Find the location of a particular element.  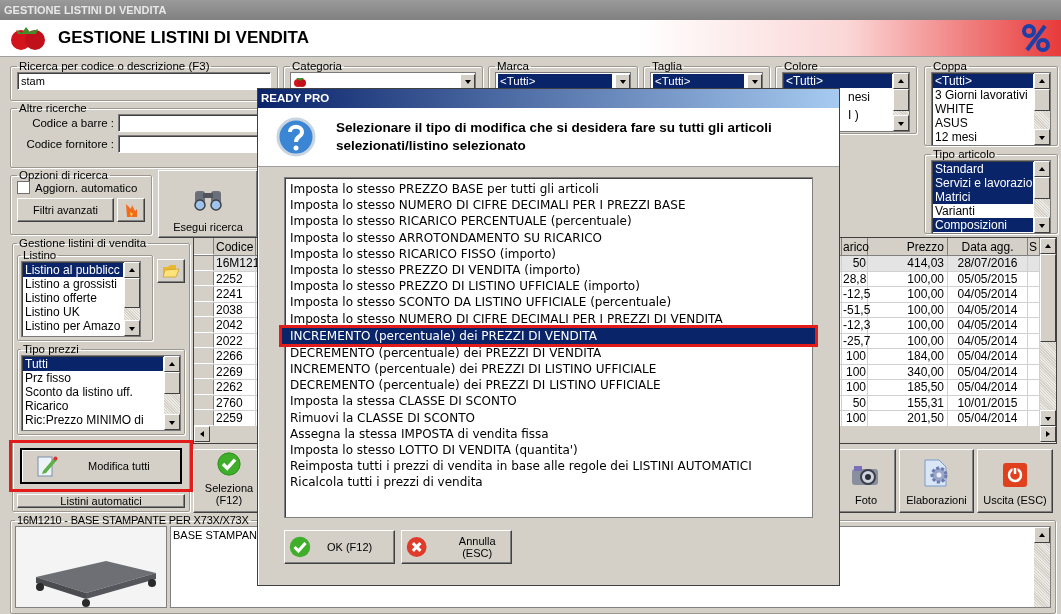

group-label: Opzioni di ricerca is located at coordinates (63, 175).